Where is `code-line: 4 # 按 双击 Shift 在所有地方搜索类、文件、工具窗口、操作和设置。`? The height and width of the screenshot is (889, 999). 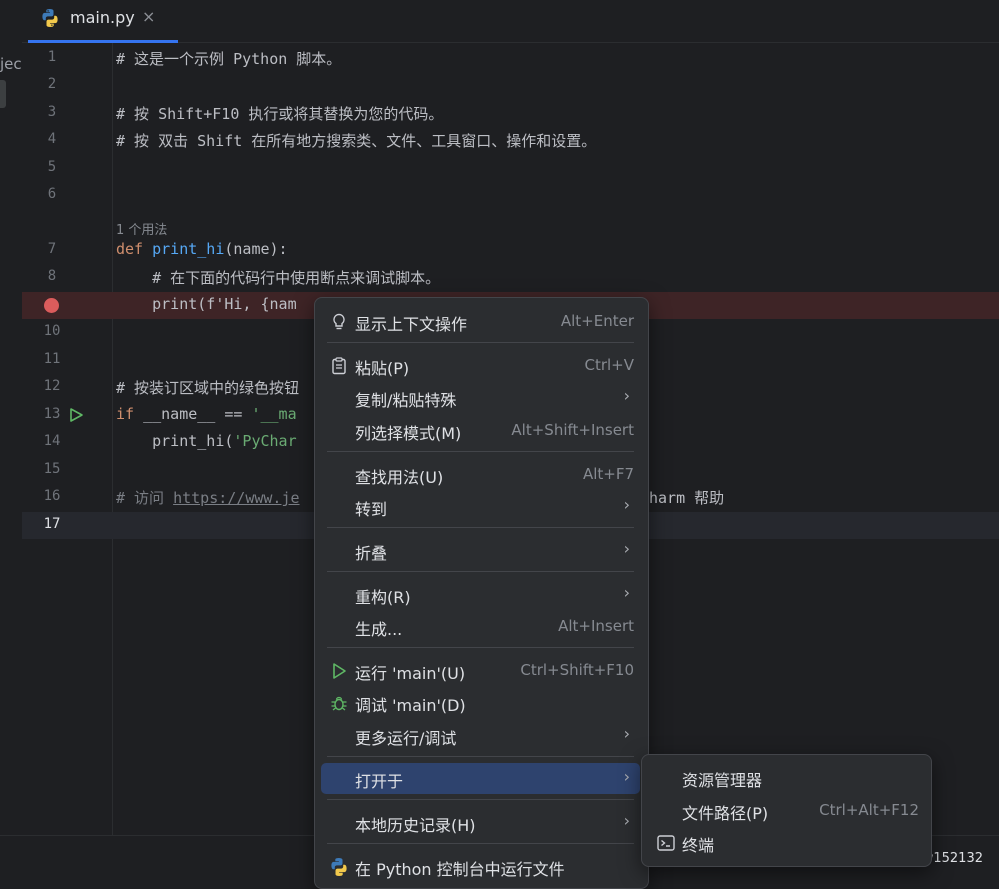 code-line: 4 # 按 双击 Shift 在所有地方搜索类、文件、工具窗口、操作和设置。 is located at coordinates (510, 140).